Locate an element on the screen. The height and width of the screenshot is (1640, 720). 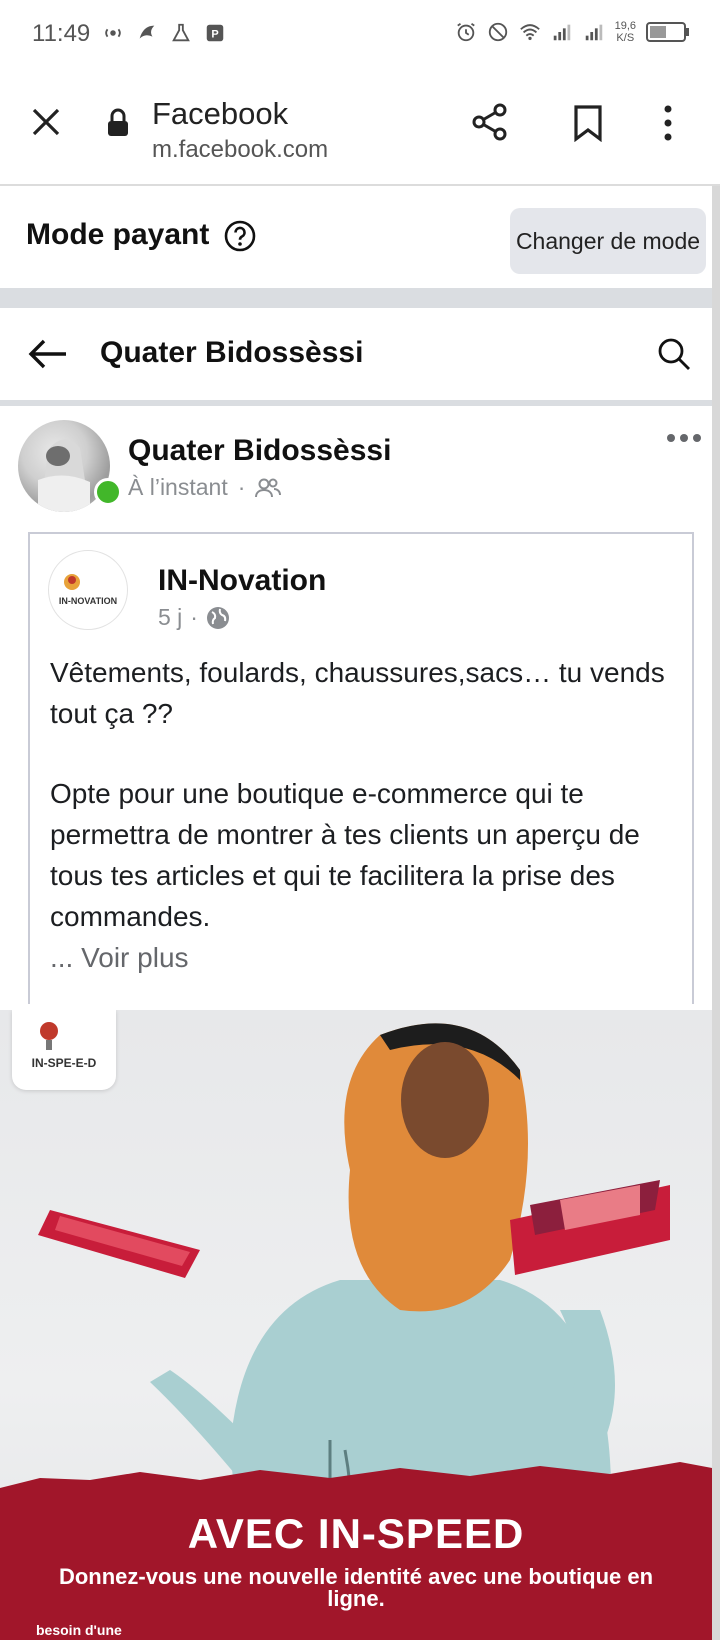
post-time: À l’instant is located at coordinates (178, 487).